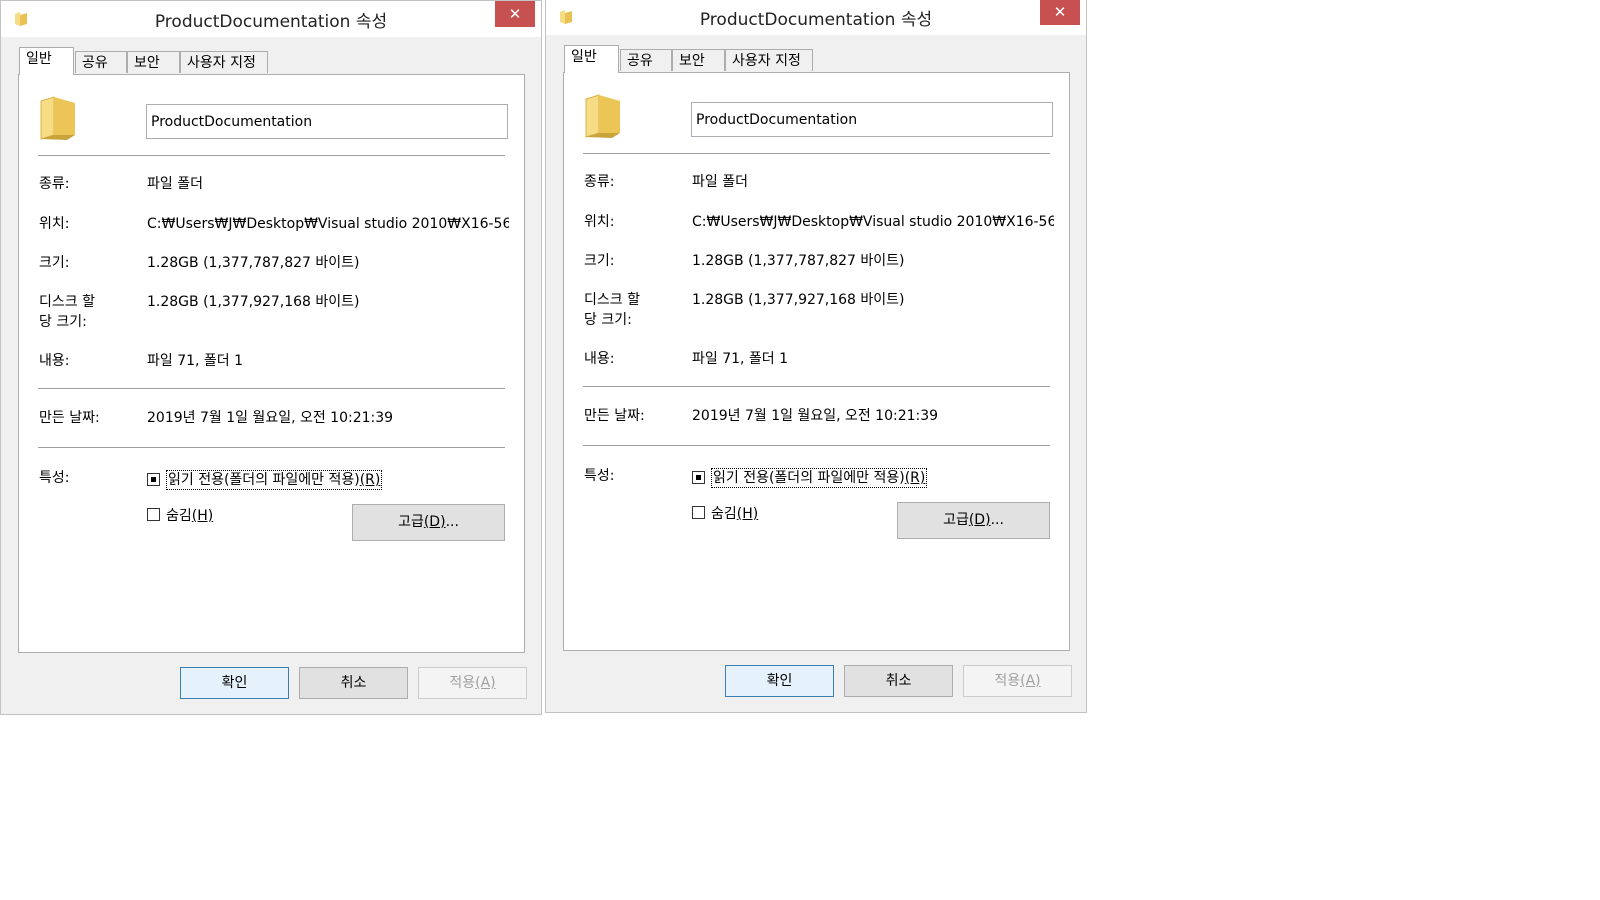 The height and width of the screenshot is (900, 1600). I want to click on contents-label: 내용:, so click(599, 359).